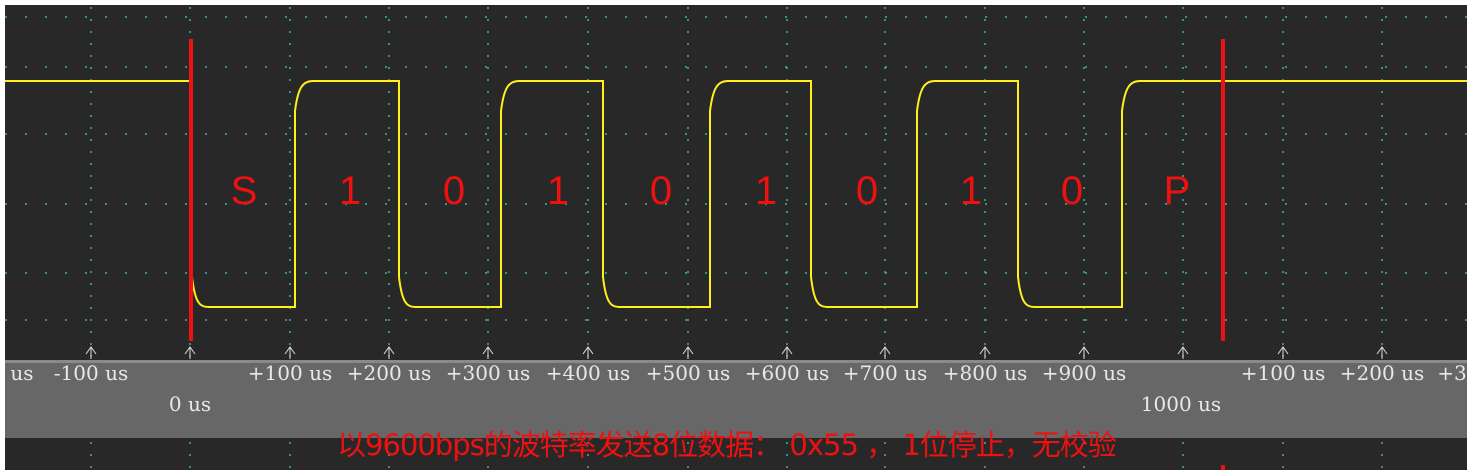 The image size is (1467, 470). What do you see at coordinates (867, 191) in the screenshot?
I see `bit-label-6: 0` at bounding box center [867, 191].